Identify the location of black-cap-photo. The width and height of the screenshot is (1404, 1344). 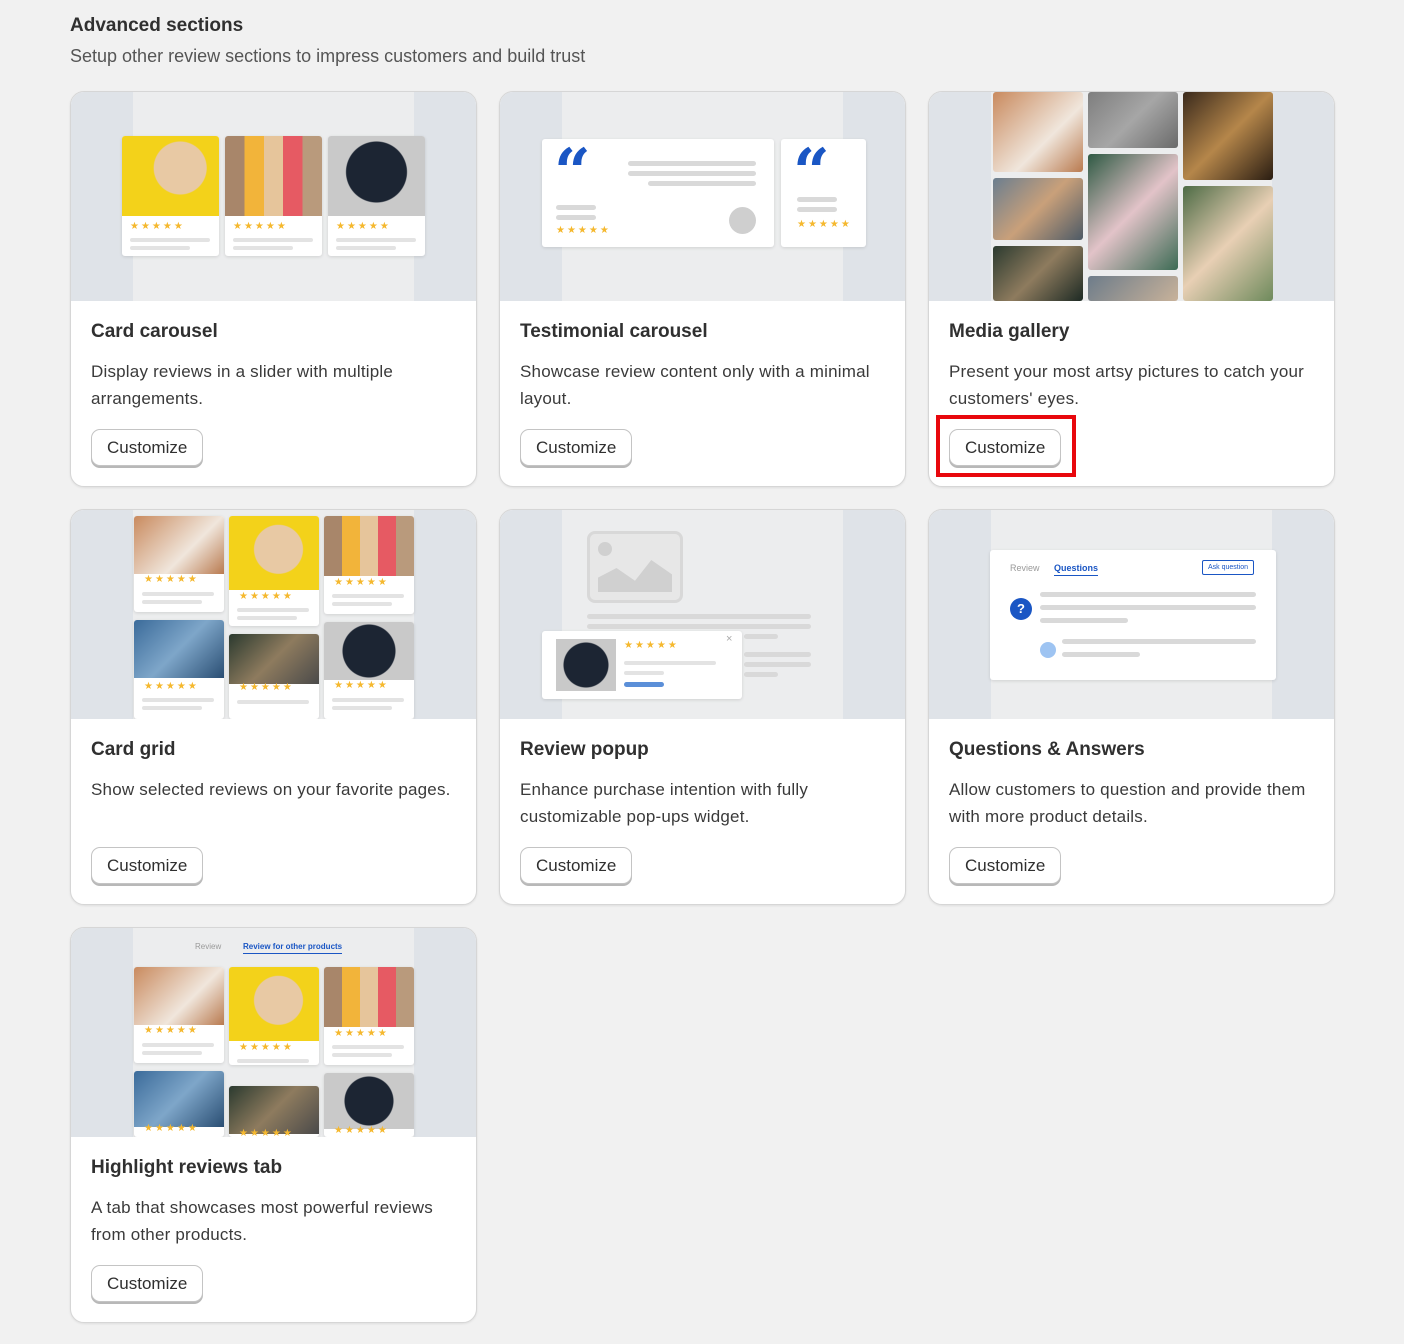
(376, 176).